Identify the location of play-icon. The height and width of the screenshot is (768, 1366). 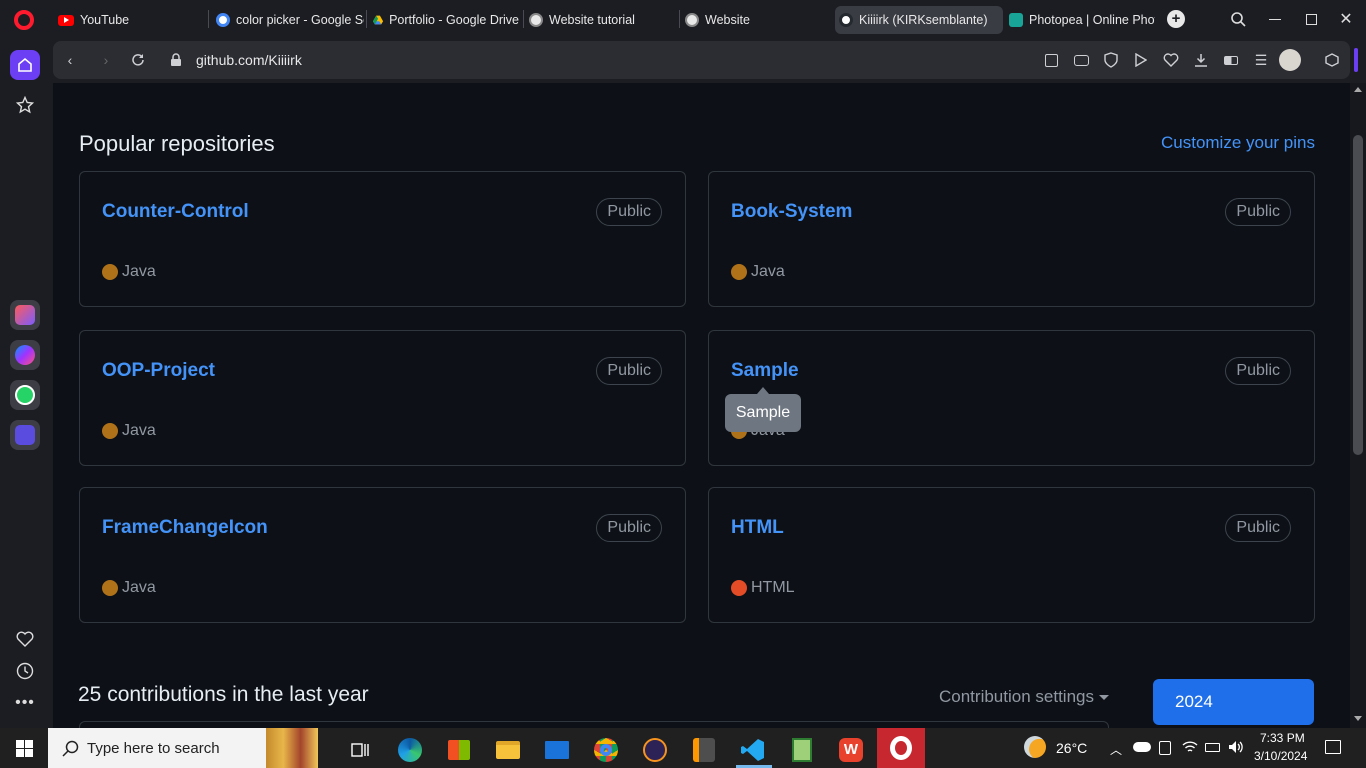
(1141, 60).